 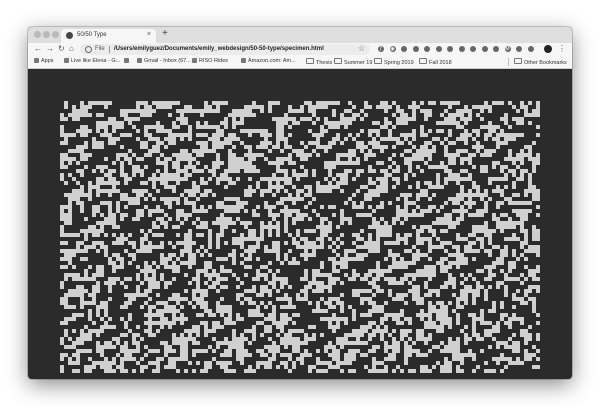 What do you see at coordinates (139, 60) in the screenshot?
I see `gmail-icon` at bounding box center [139, 60].